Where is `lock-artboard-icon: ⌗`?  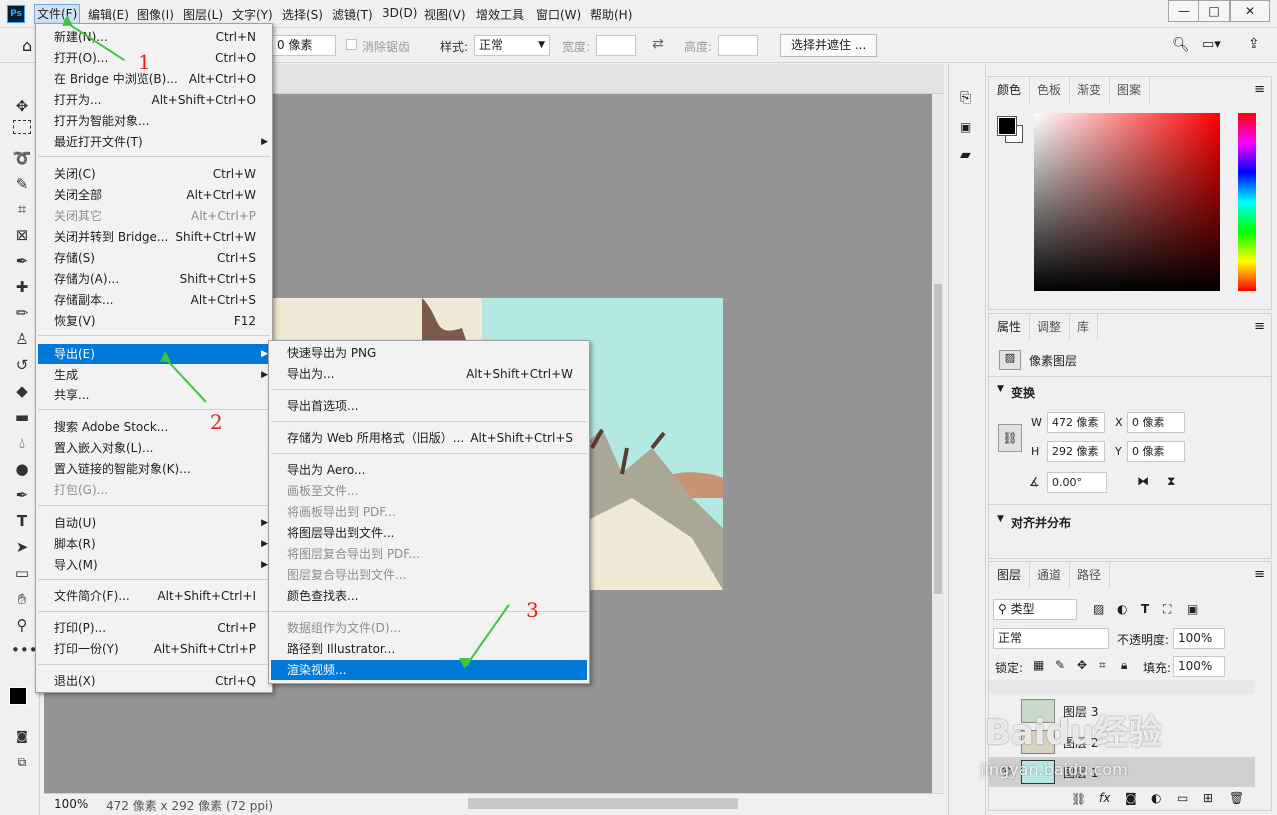
lock-artboard-icon: ⌗ is located at coordinates (1102, 665).